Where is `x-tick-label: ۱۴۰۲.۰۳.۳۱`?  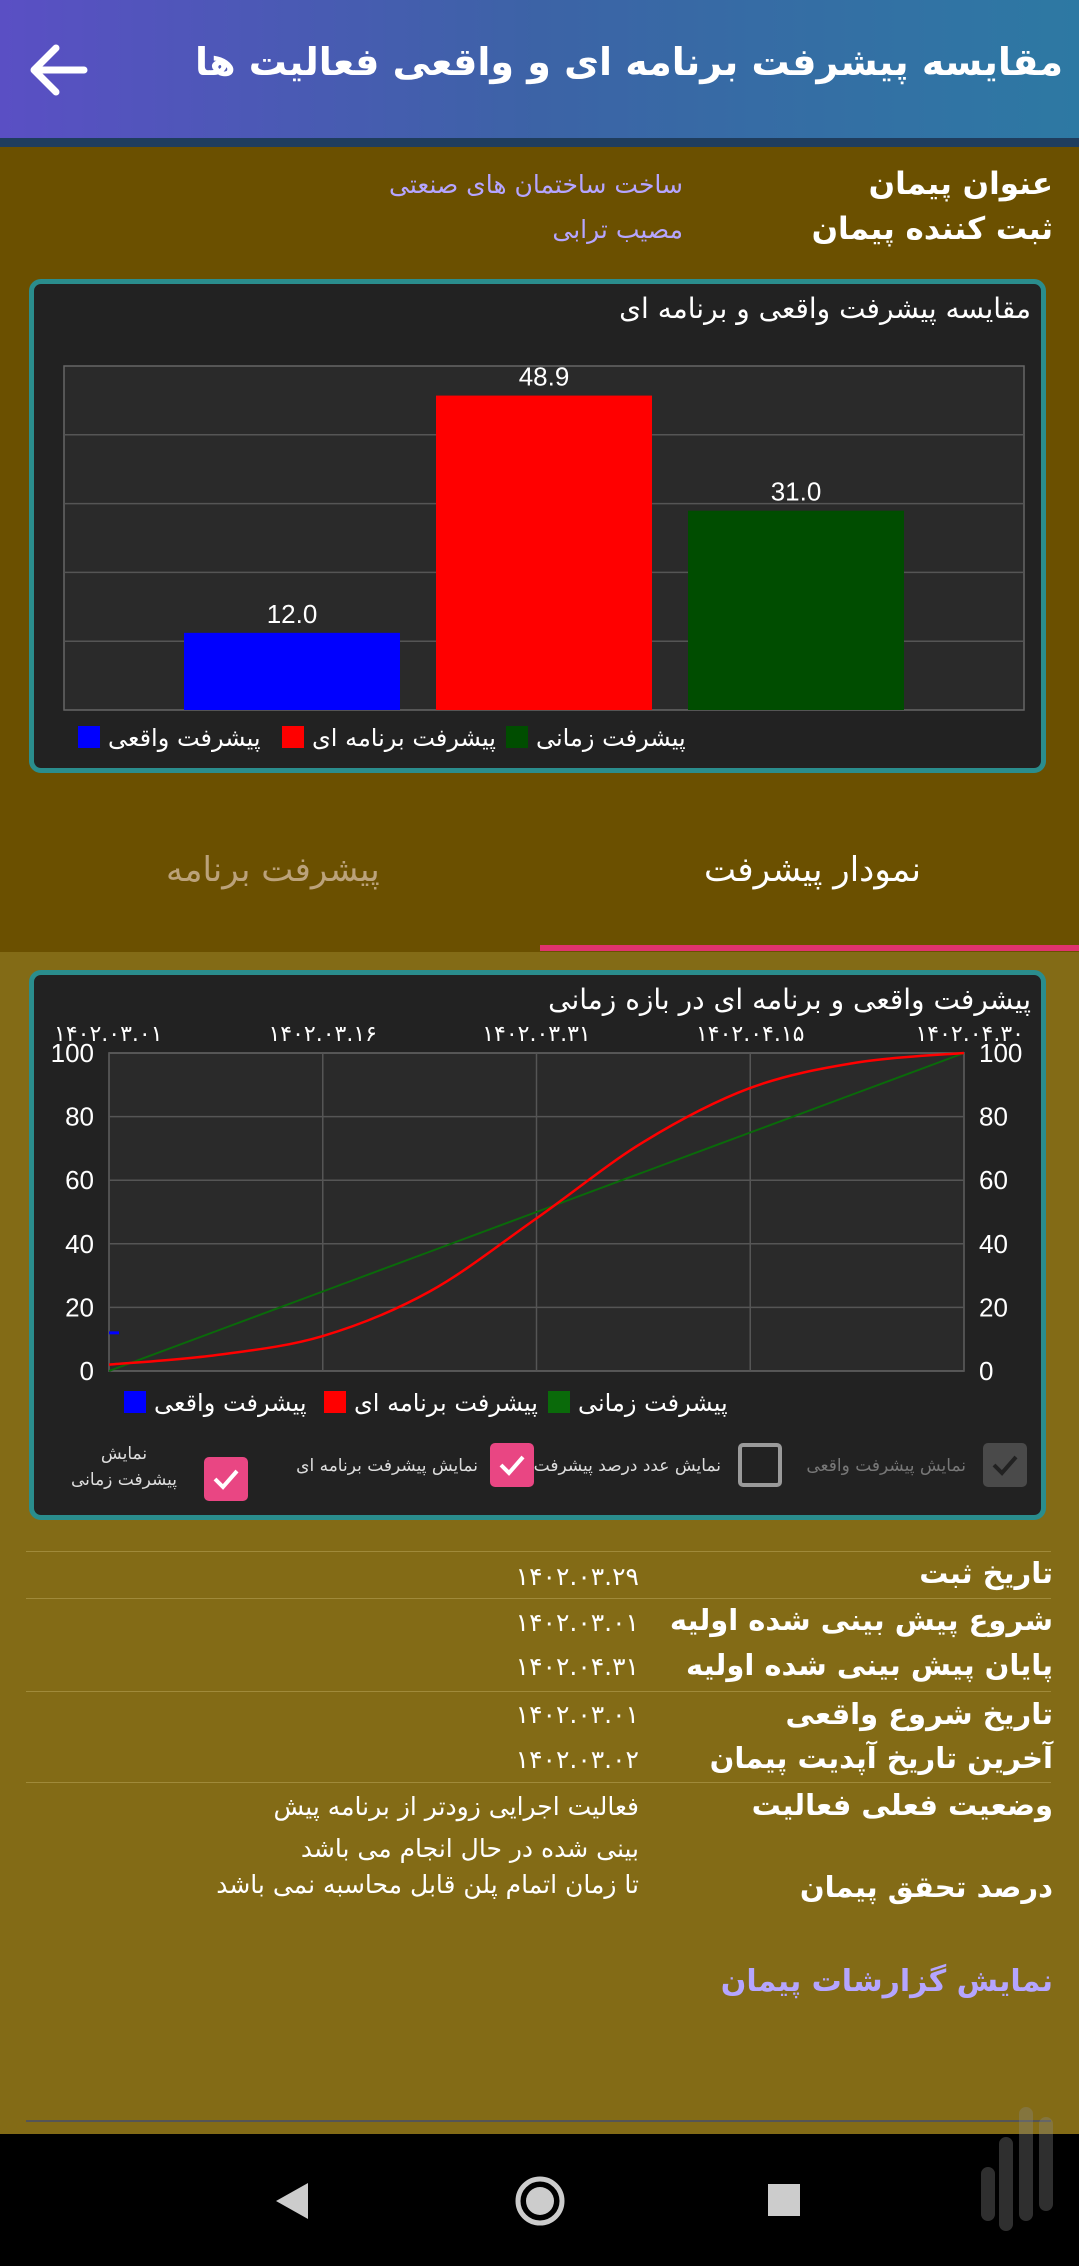 x-tick-label: ۱۴۰۲.۰۳.۳۱ is located at coordinates (536, 1034).